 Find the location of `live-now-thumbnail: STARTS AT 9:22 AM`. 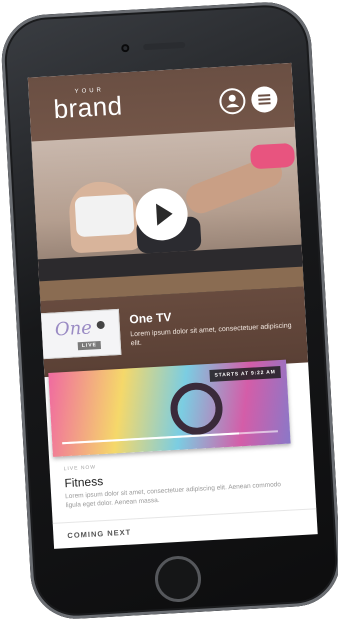

live-now-thumbnail: STARTS AT 9:22 AM is located at coordinates (169, 408).